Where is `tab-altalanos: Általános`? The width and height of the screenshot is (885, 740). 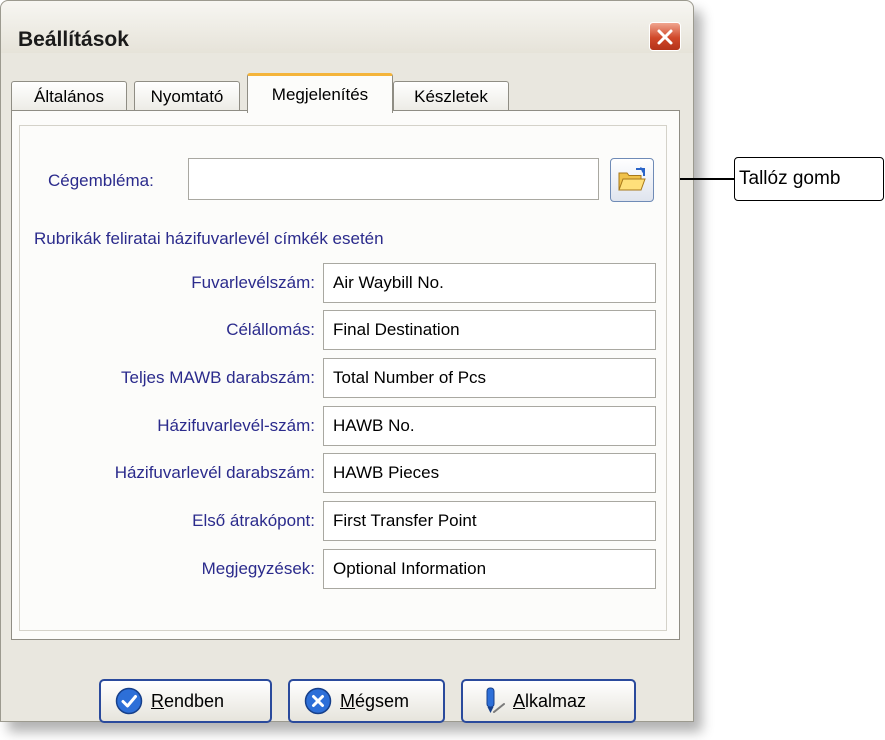
tab-altalanos: Általános is located at coordinates (69, 96).